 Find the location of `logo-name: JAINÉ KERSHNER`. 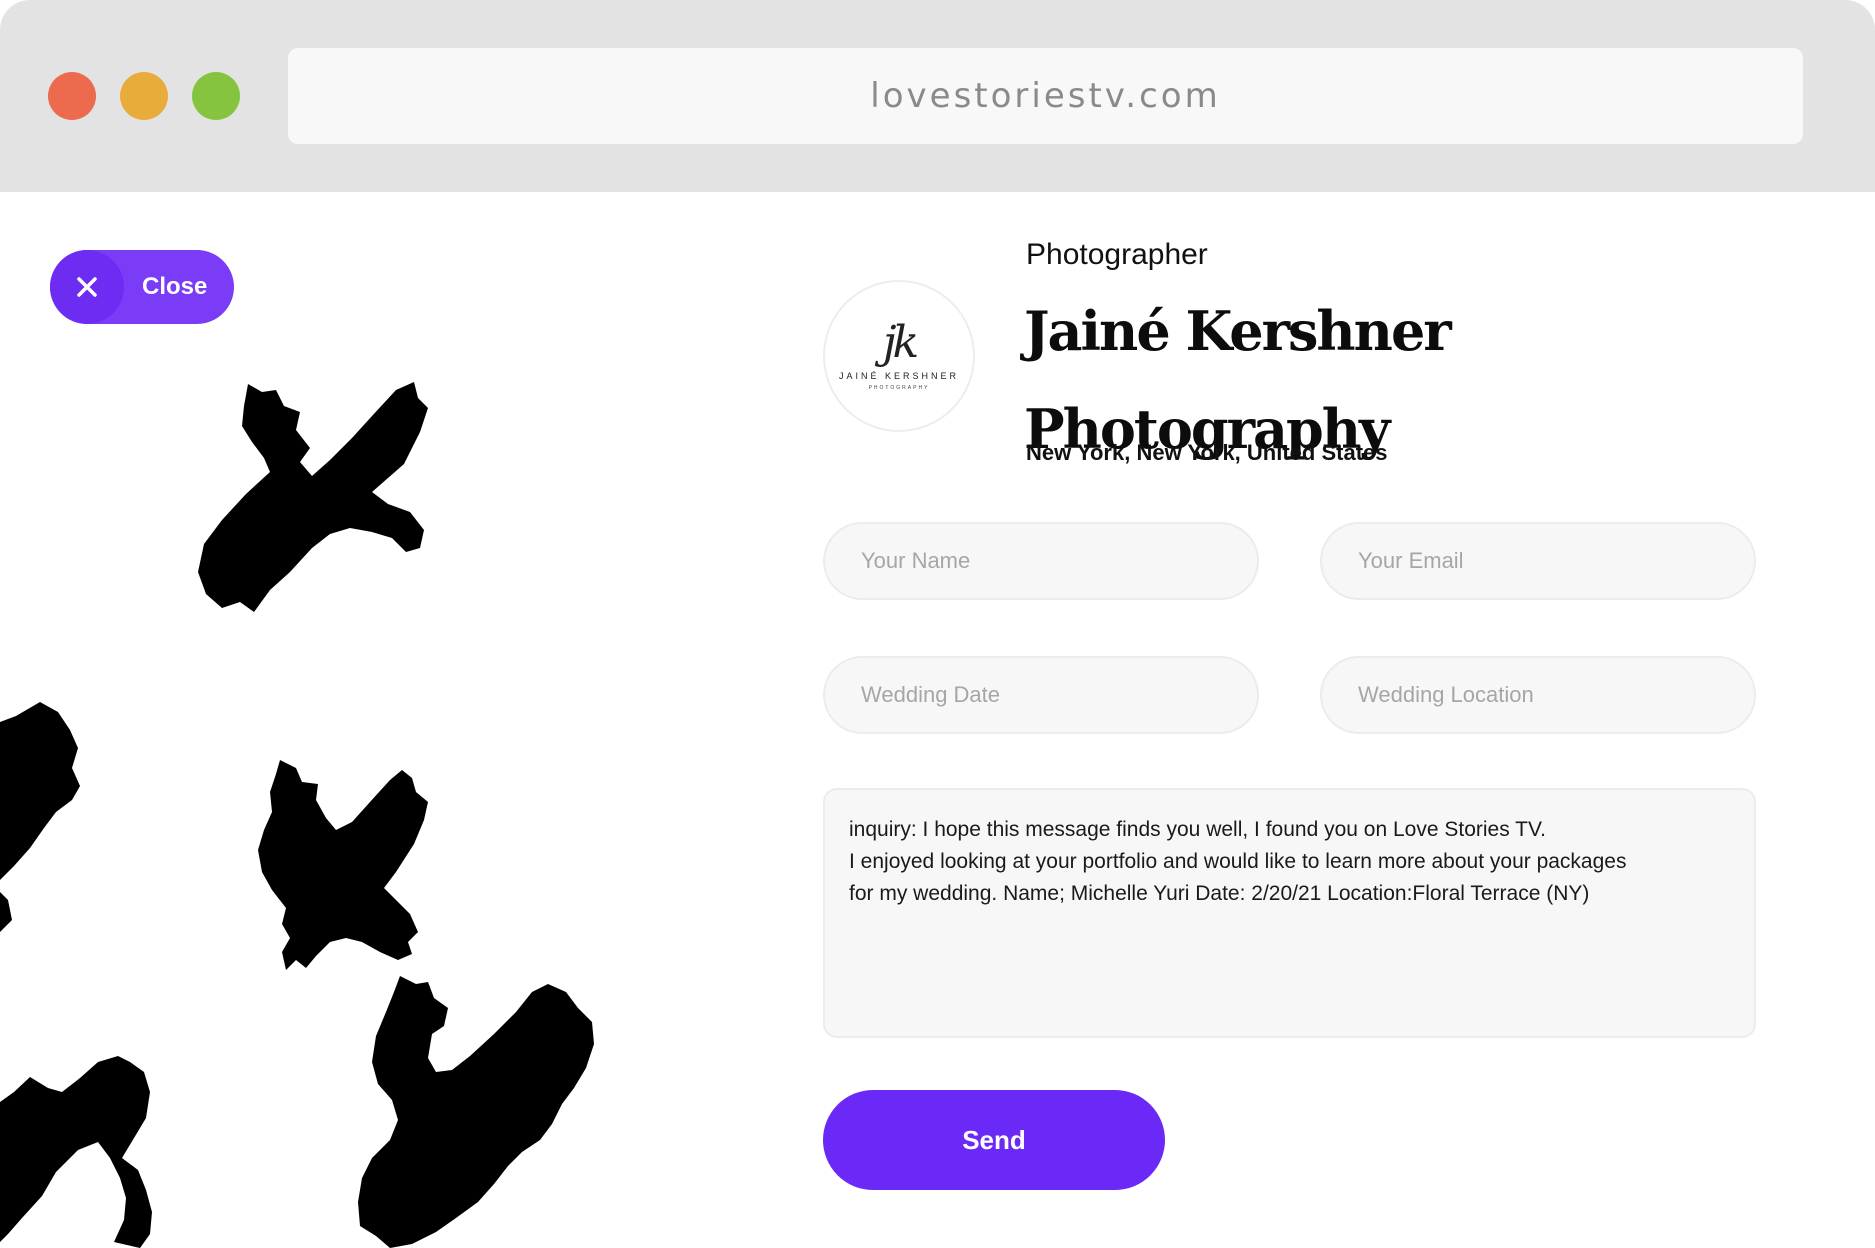

logo-name: JAINÉ KERSHNER is located at coordinates (899, 376).